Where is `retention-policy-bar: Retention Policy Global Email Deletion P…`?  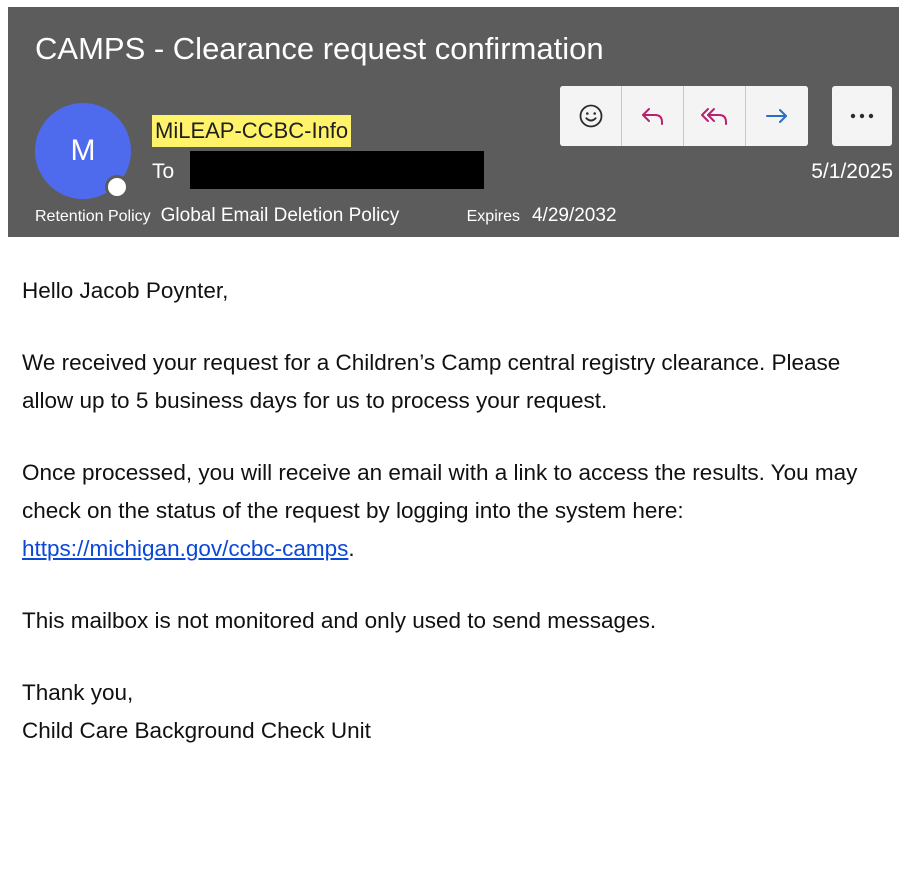
retention-policy-bar: Retention Policy Global Email Deletion P… is located at coordinates (326, 216).